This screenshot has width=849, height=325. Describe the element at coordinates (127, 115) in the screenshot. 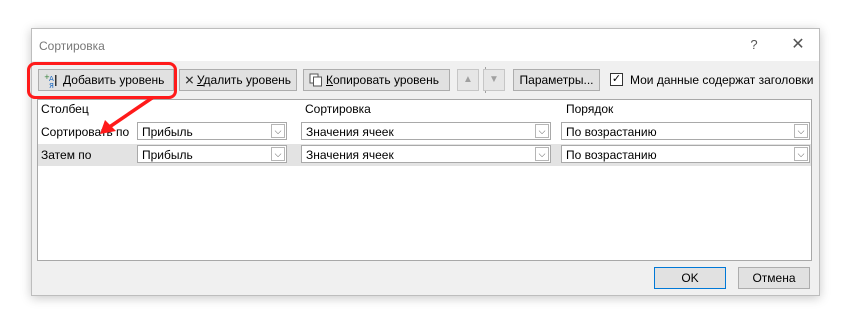

I see `annotation-arrow` at that location.